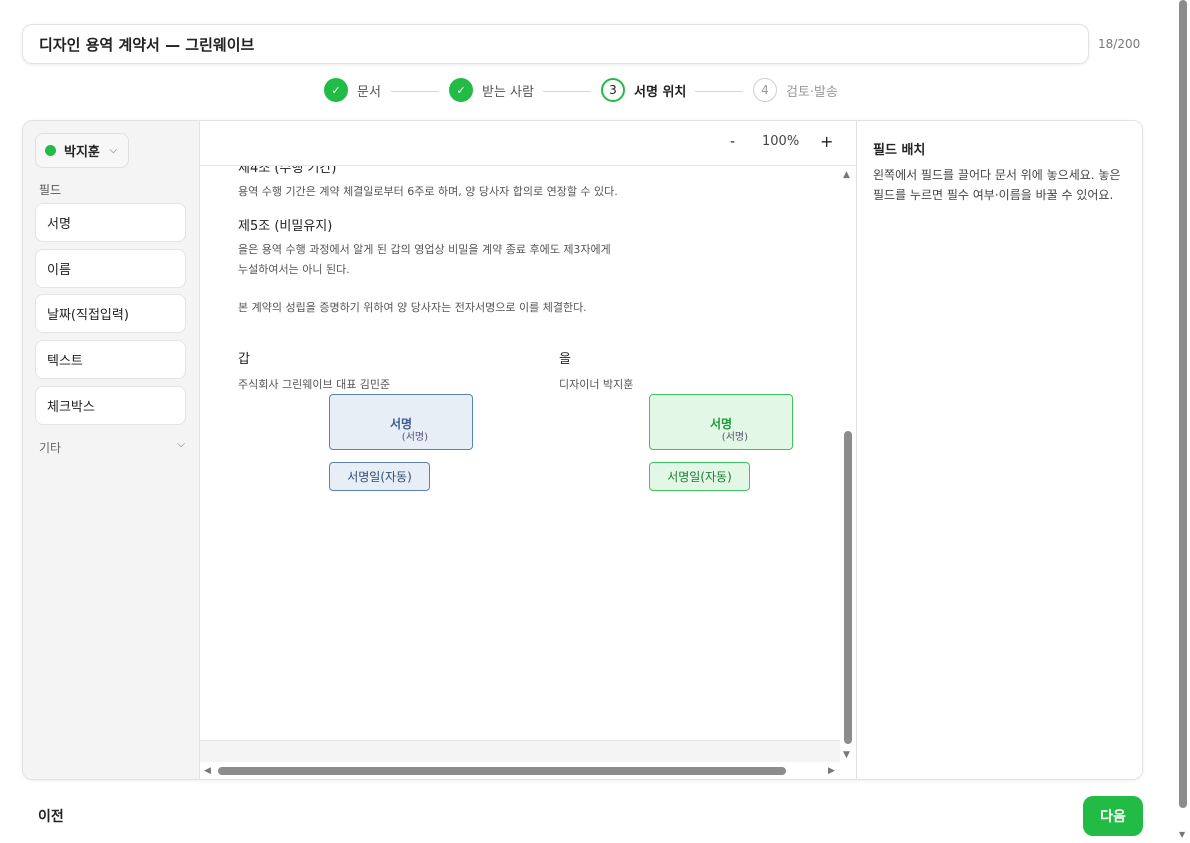  What do you see at coordinates (352, 90) in the screenshot?
I see `step-document: ✓ 문서` at bounding box center [352, 90].